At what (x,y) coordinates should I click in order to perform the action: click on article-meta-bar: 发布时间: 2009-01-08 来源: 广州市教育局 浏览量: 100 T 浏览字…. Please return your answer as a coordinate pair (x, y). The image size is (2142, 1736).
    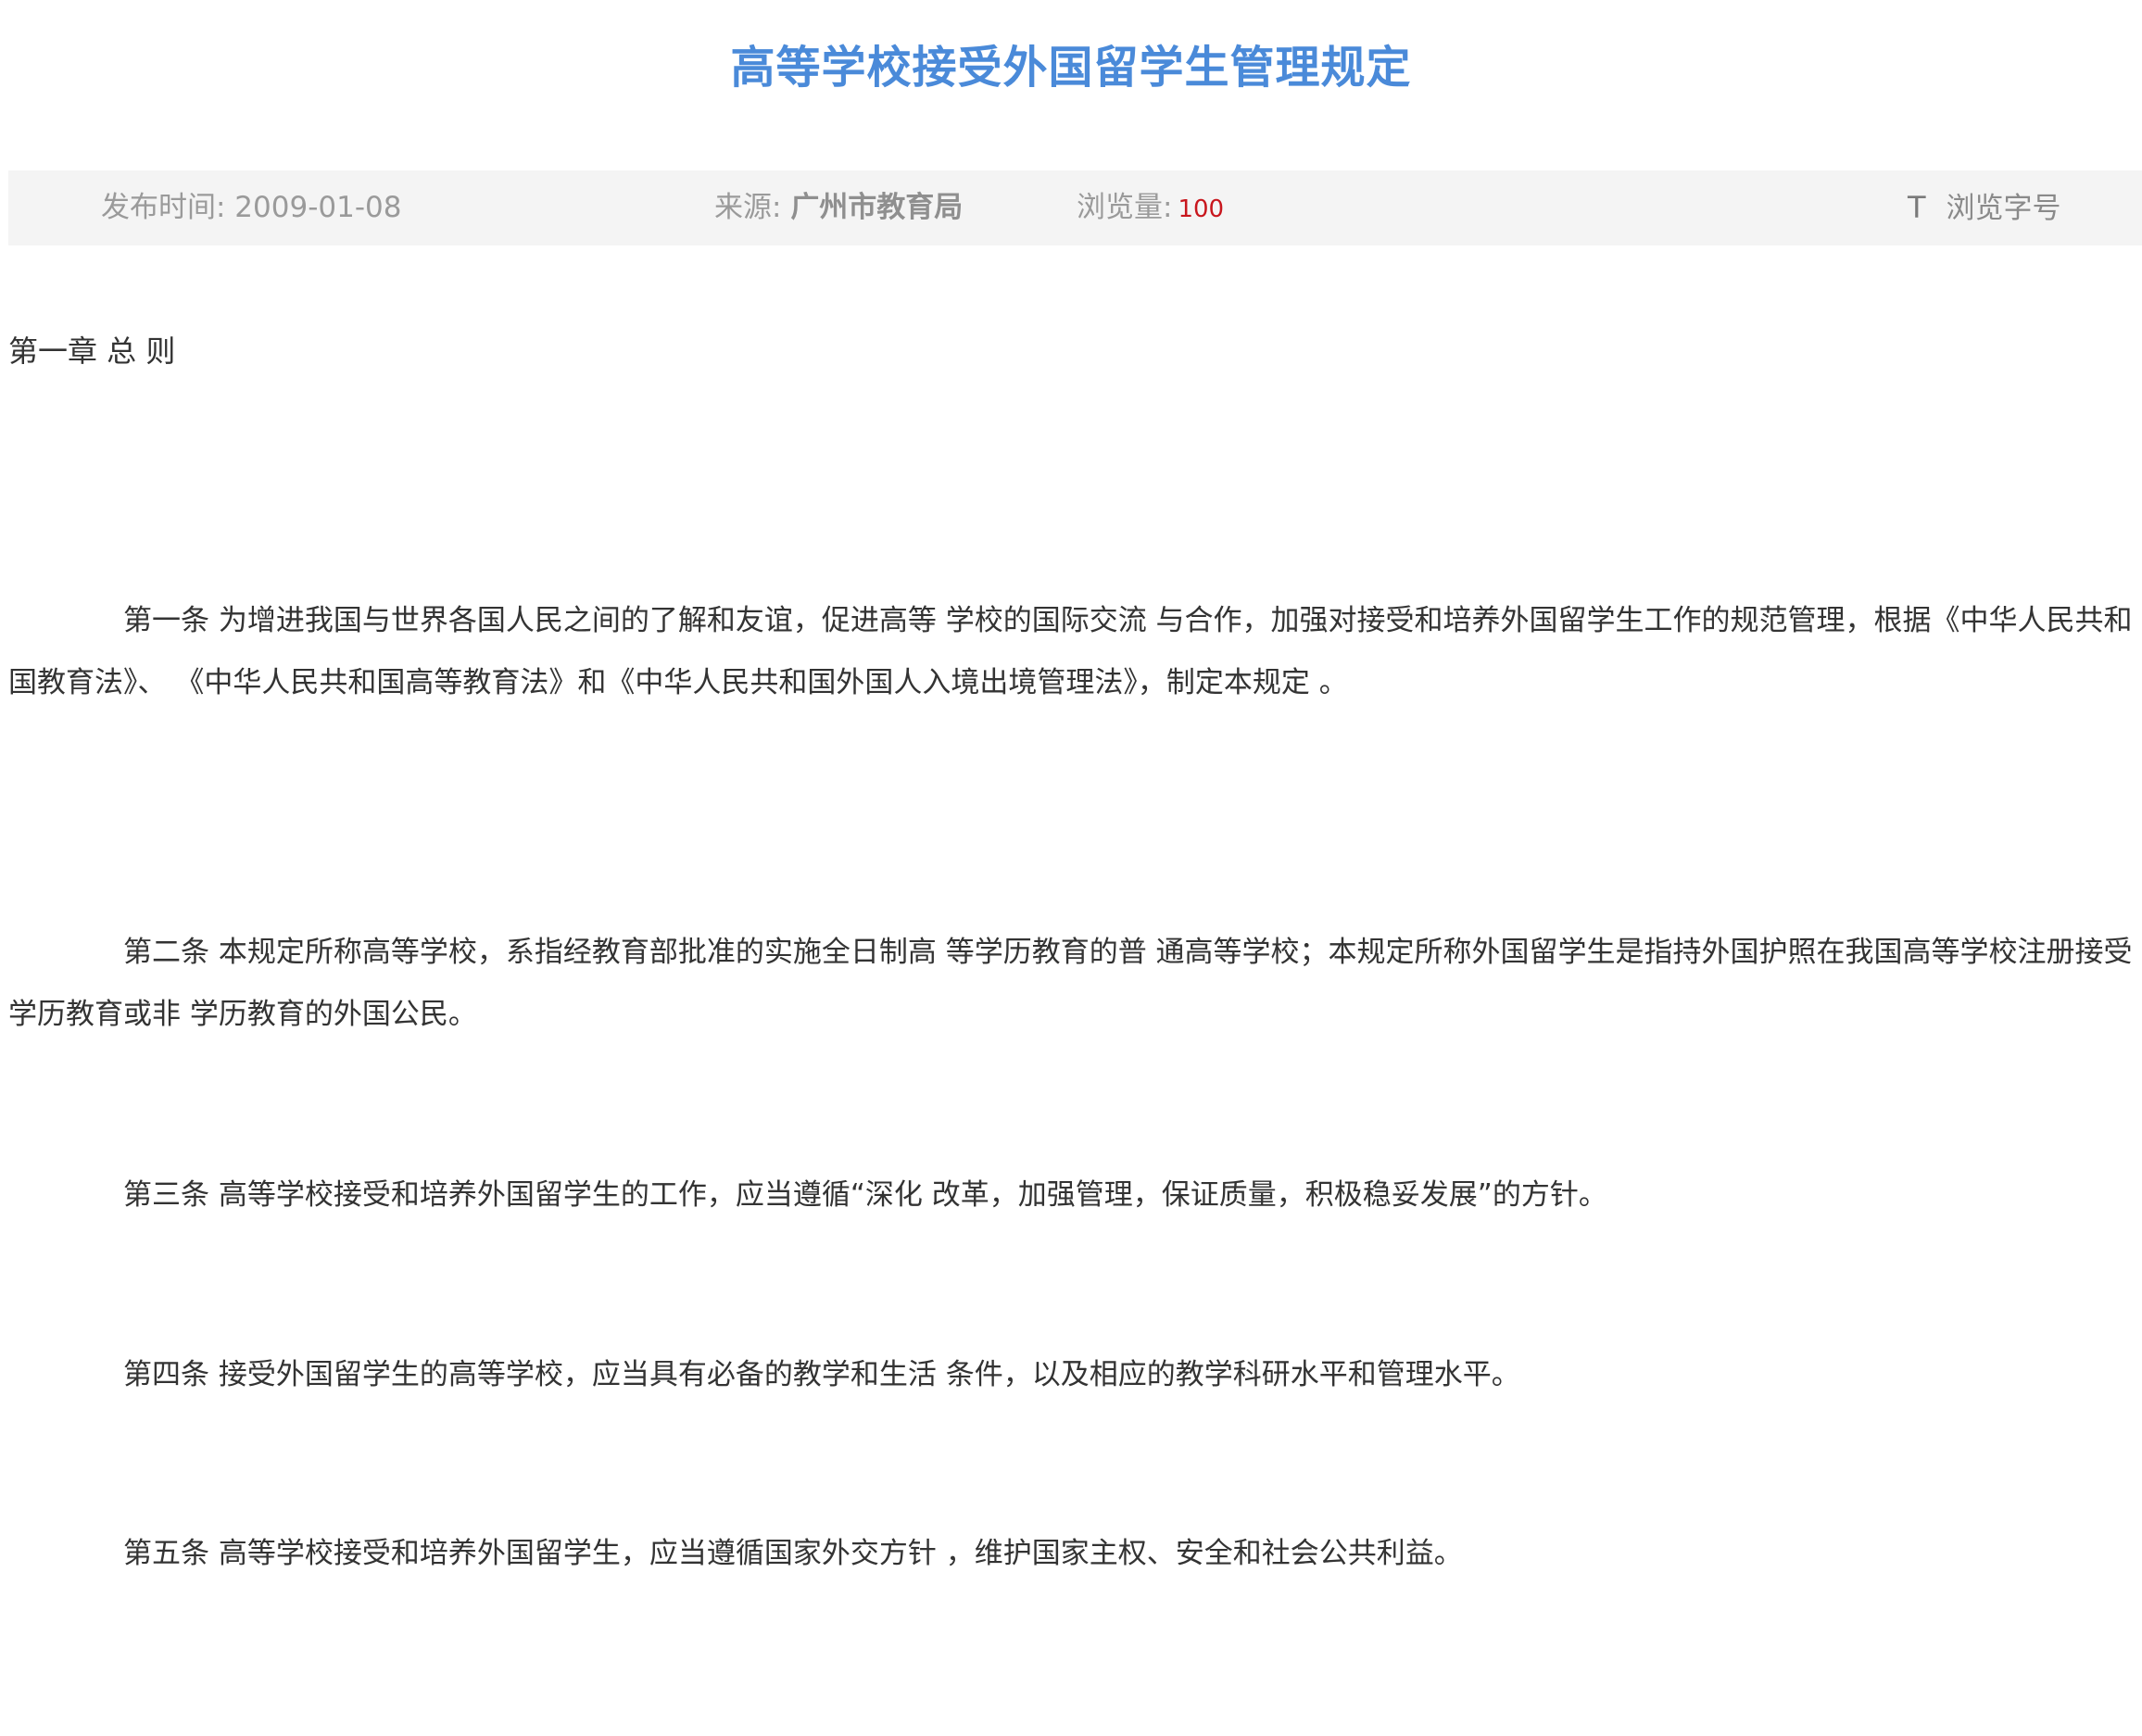
    Looking at the image, I should click on (1075, 207).